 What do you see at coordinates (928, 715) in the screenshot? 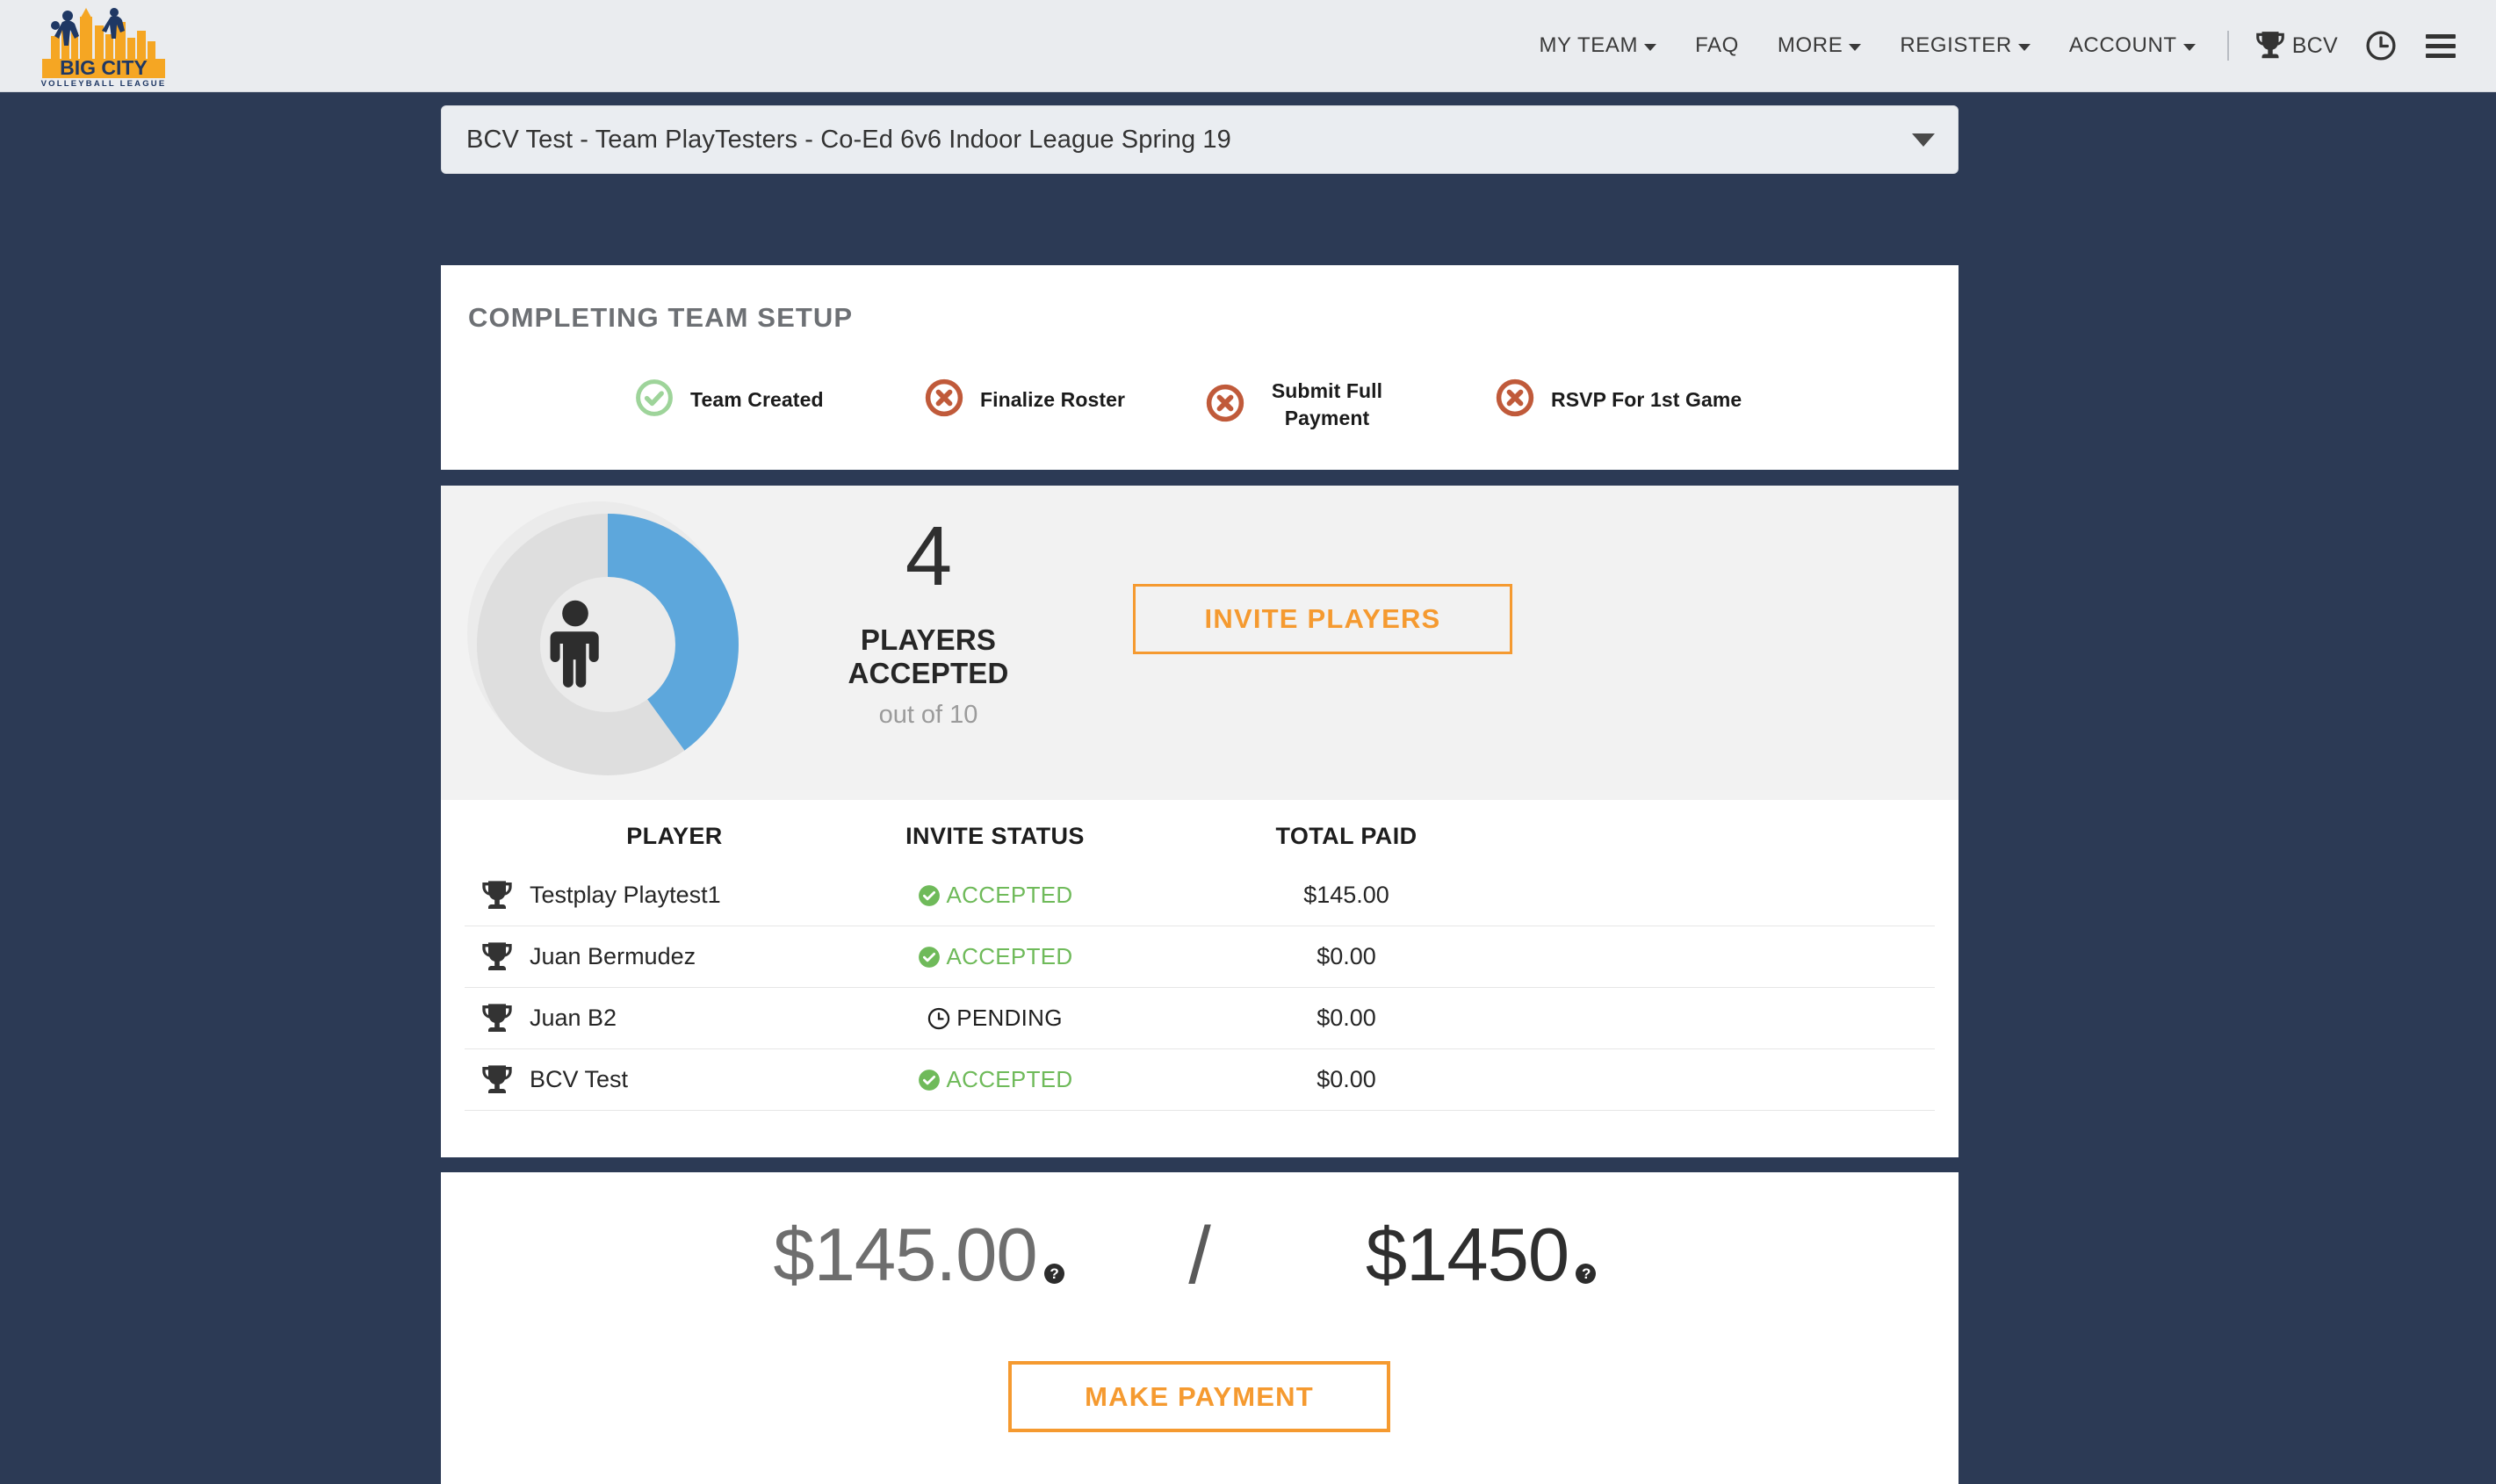
I see `players-accepted-total: out of 10` at bounding box center [928, 715].